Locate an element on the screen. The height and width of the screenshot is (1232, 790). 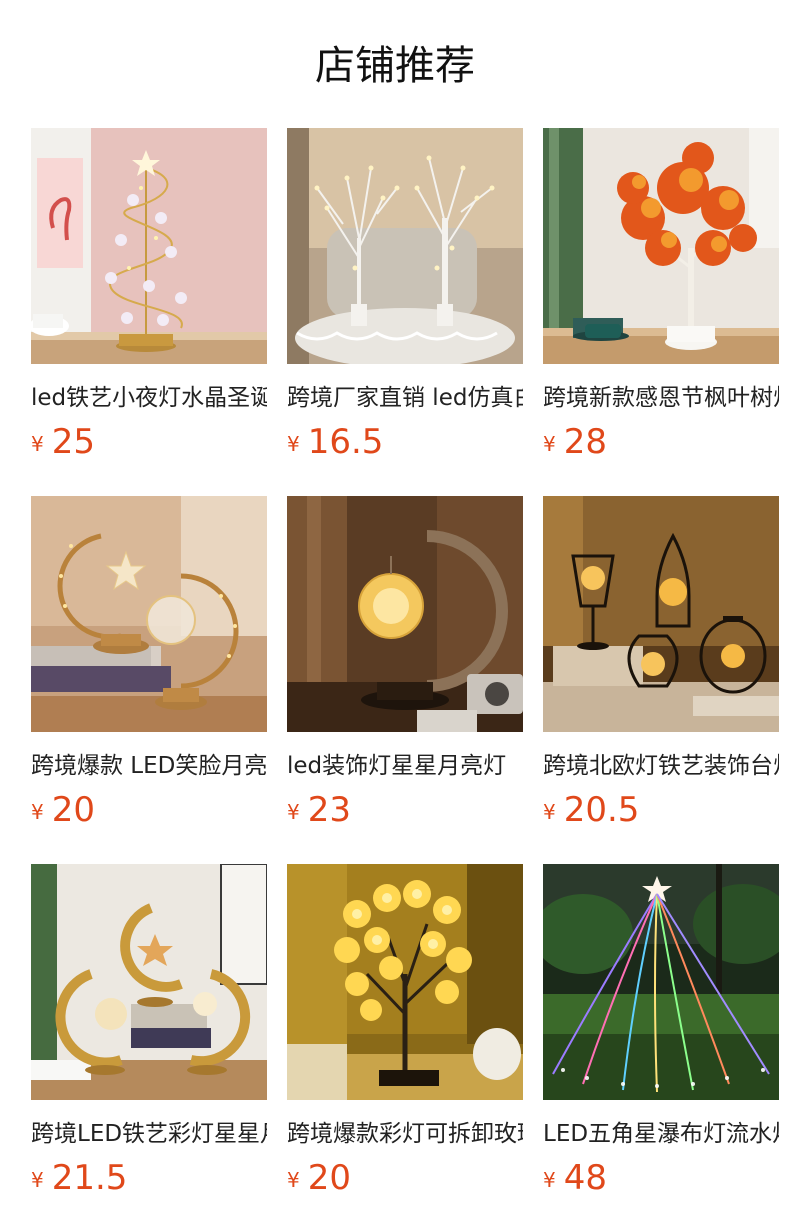
product-card: led铁艺小夜灯水晶圣诞树 ¥25 is located at coordinates (149, 312).